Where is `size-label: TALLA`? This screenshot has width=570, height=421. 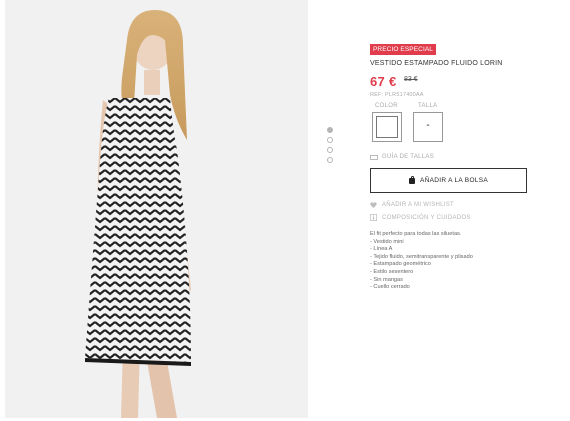
size-label: TALLA is located at coordinates (428, 106).